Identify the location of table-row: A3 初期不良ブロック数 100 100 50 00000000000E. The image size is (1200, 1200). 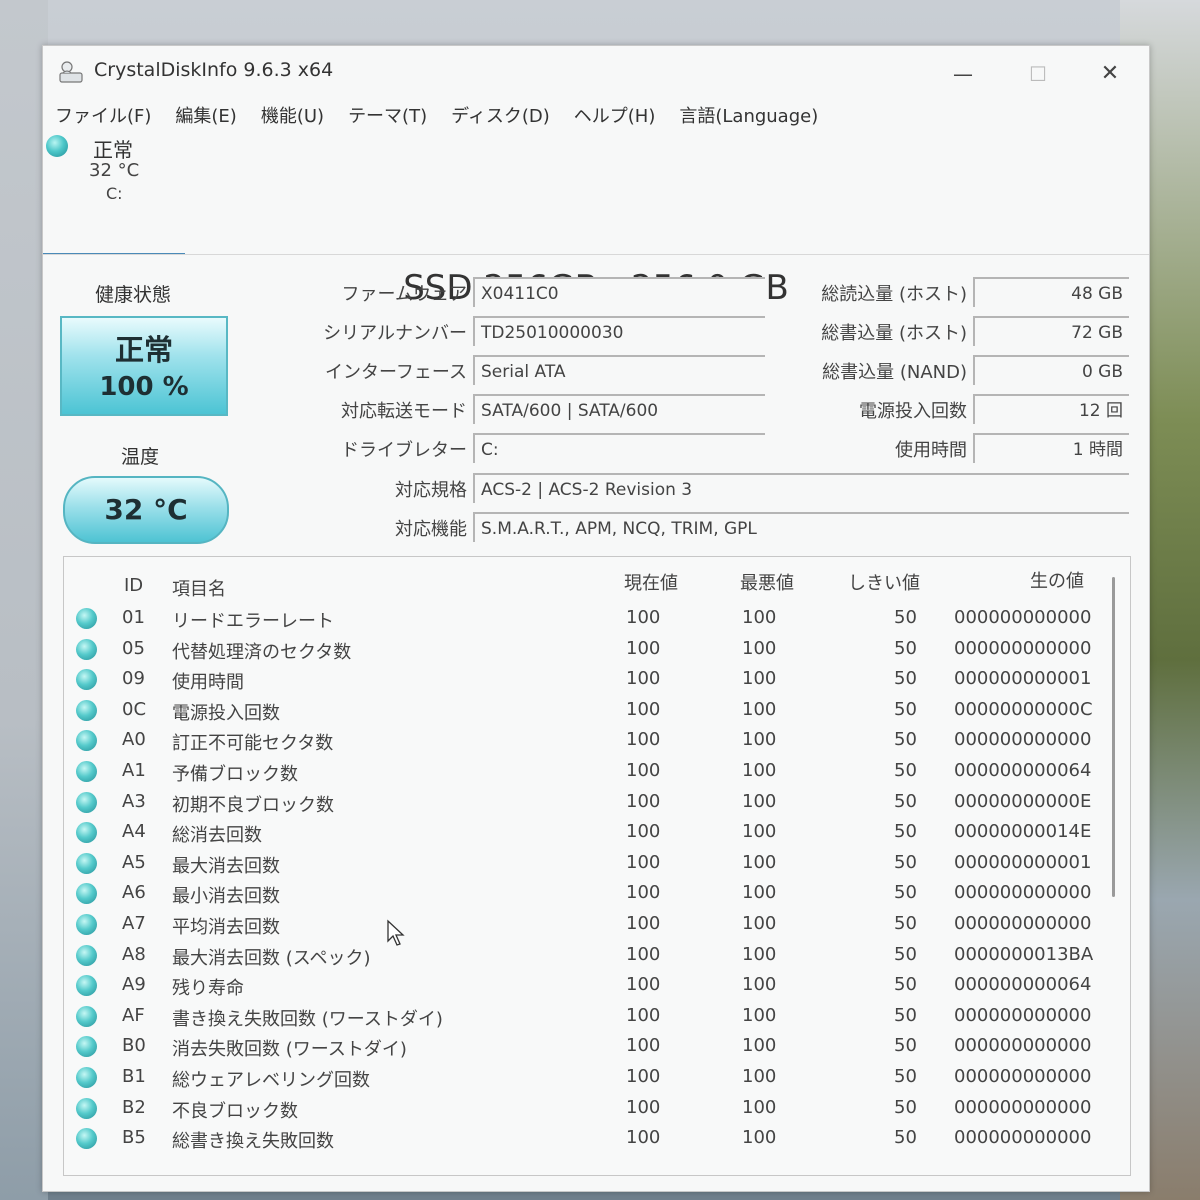
(597, 802).